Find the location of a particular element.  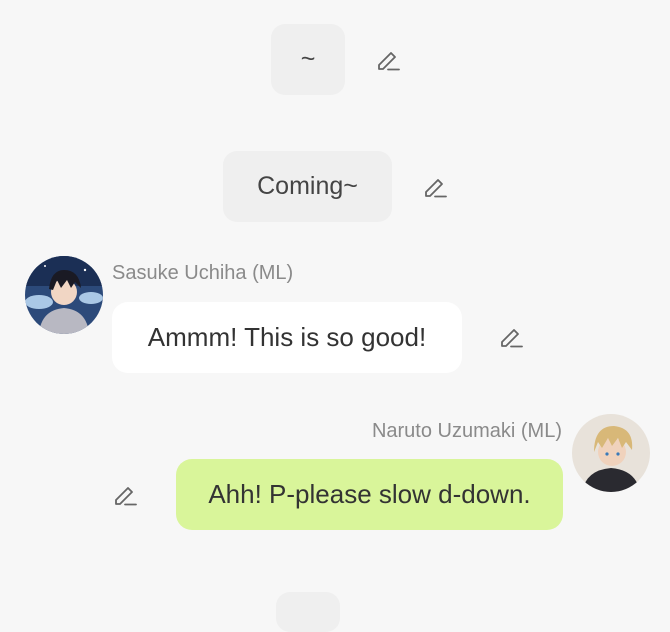

narration-bubble: Coming~ is located at coordinates (307, 186).